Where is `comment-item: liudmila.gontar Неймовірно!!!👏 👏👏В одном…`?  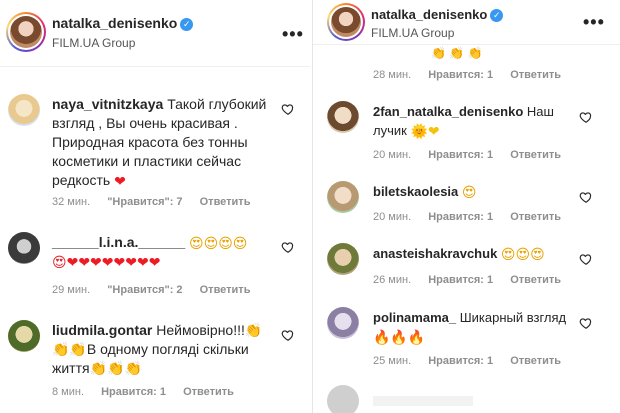
comment-item: liudmila.gontar Неймовірно!!!👏 👏👏В одном… is located at coordinates (155, 364).